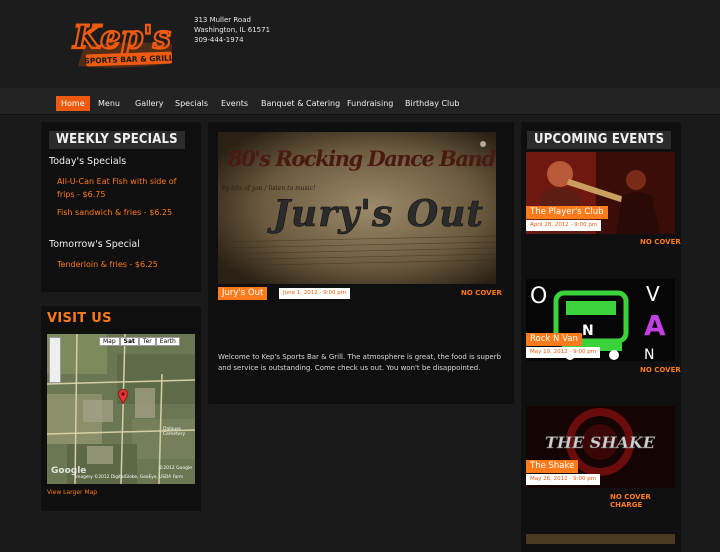 The width and height of the screenshot is (720, 552). What do you see at coordinates (660, 370) in the screenshot?
I see `event-cover-rock-n-van: NO COVER` at bounding box center [660, 370].